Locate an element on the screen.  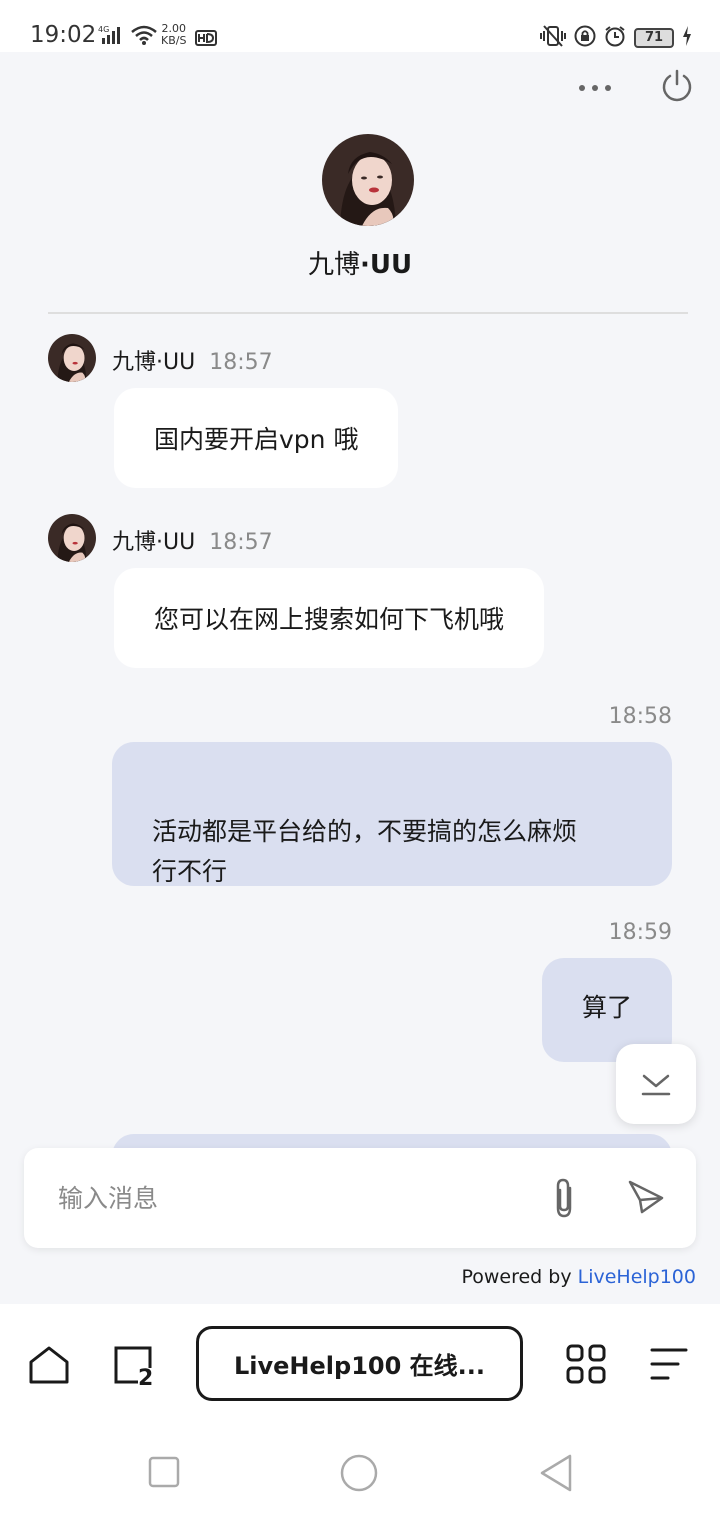
message-text: 您可以在网上搜索如何下飞机哦 is located at coordinates (329, 619).